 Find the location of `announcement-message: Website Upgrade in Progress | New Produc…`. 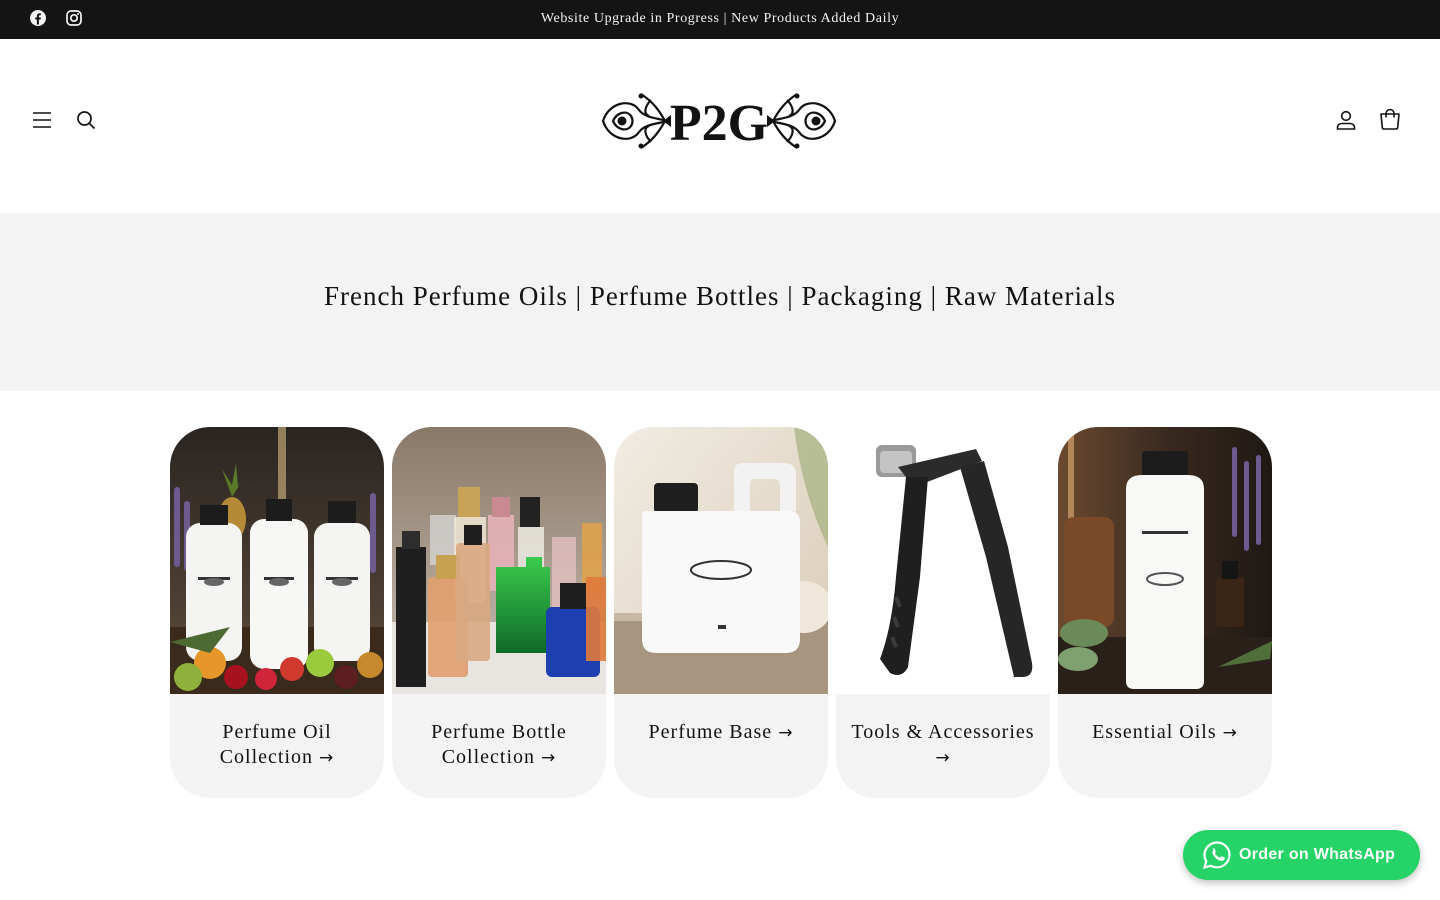

announcement-message: Website Upgrade in Progress | New Produc… is located at coordinates (720, 18).